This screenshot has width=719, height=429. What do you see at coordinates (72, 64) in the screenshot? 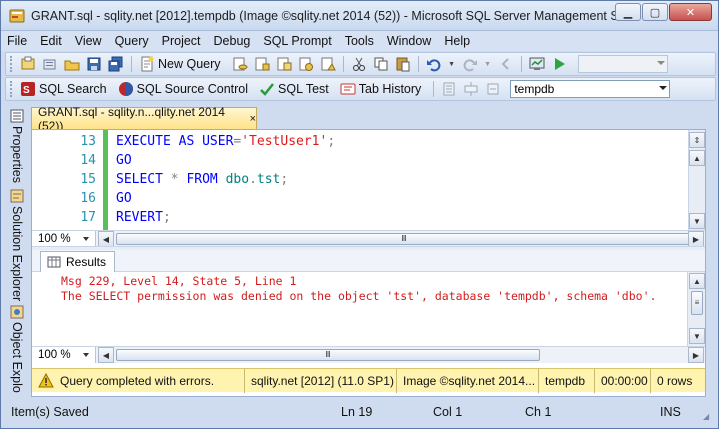
I see `open-file-icon` at bounding box center [72, 64].